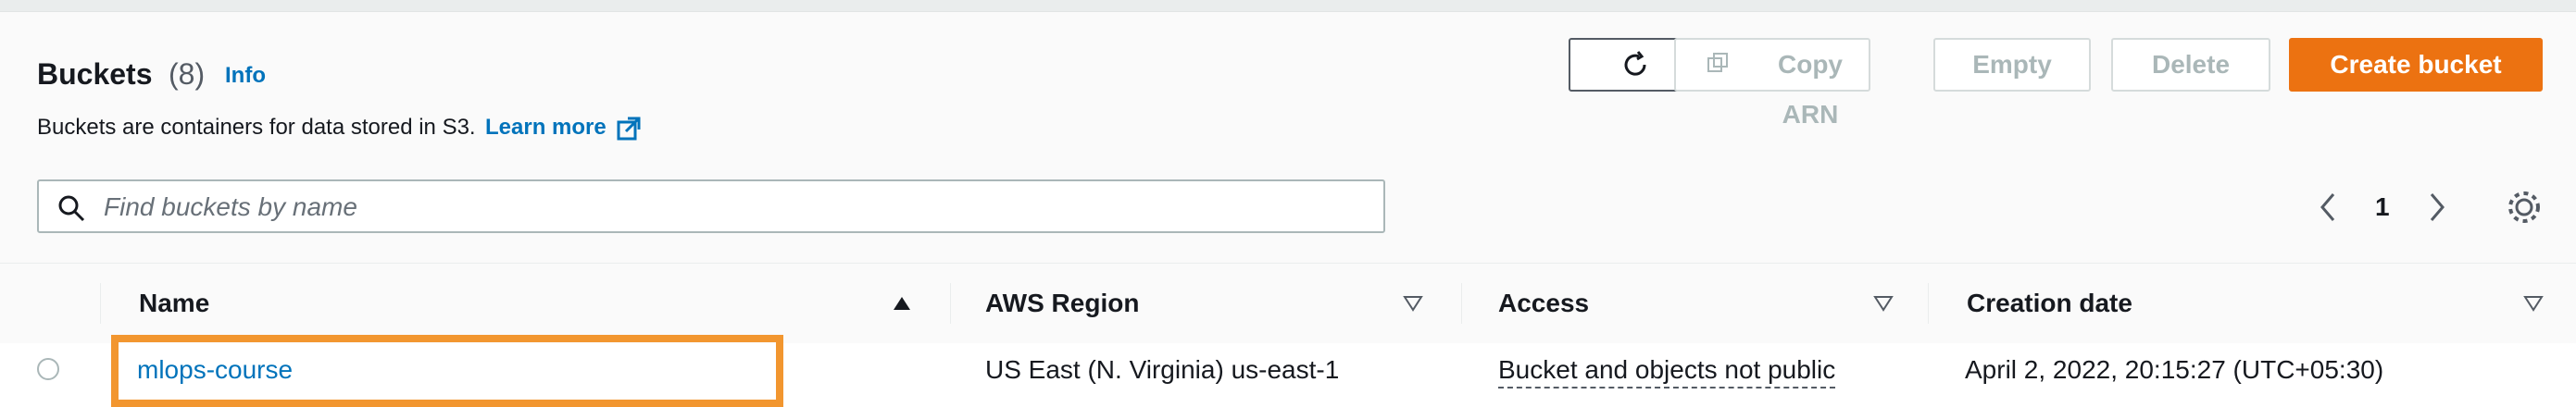  I want to click on bucket-name-link: mlops-course, so click(215, 370).